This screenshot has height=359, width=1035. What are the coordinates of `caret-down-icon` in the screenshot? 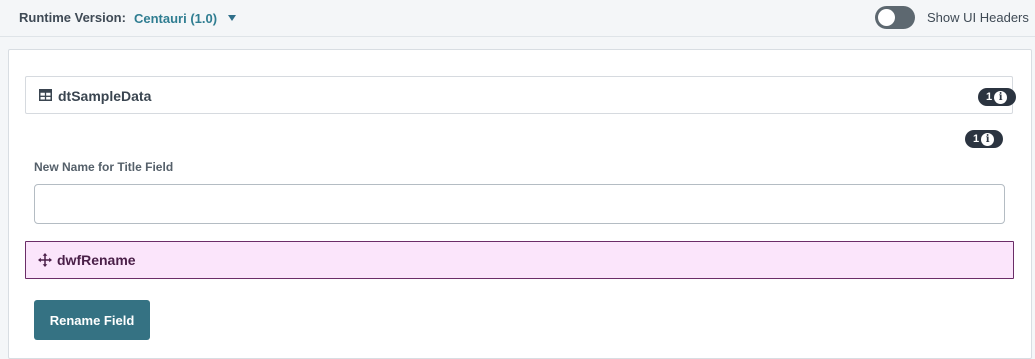 It's located at (232, 18).